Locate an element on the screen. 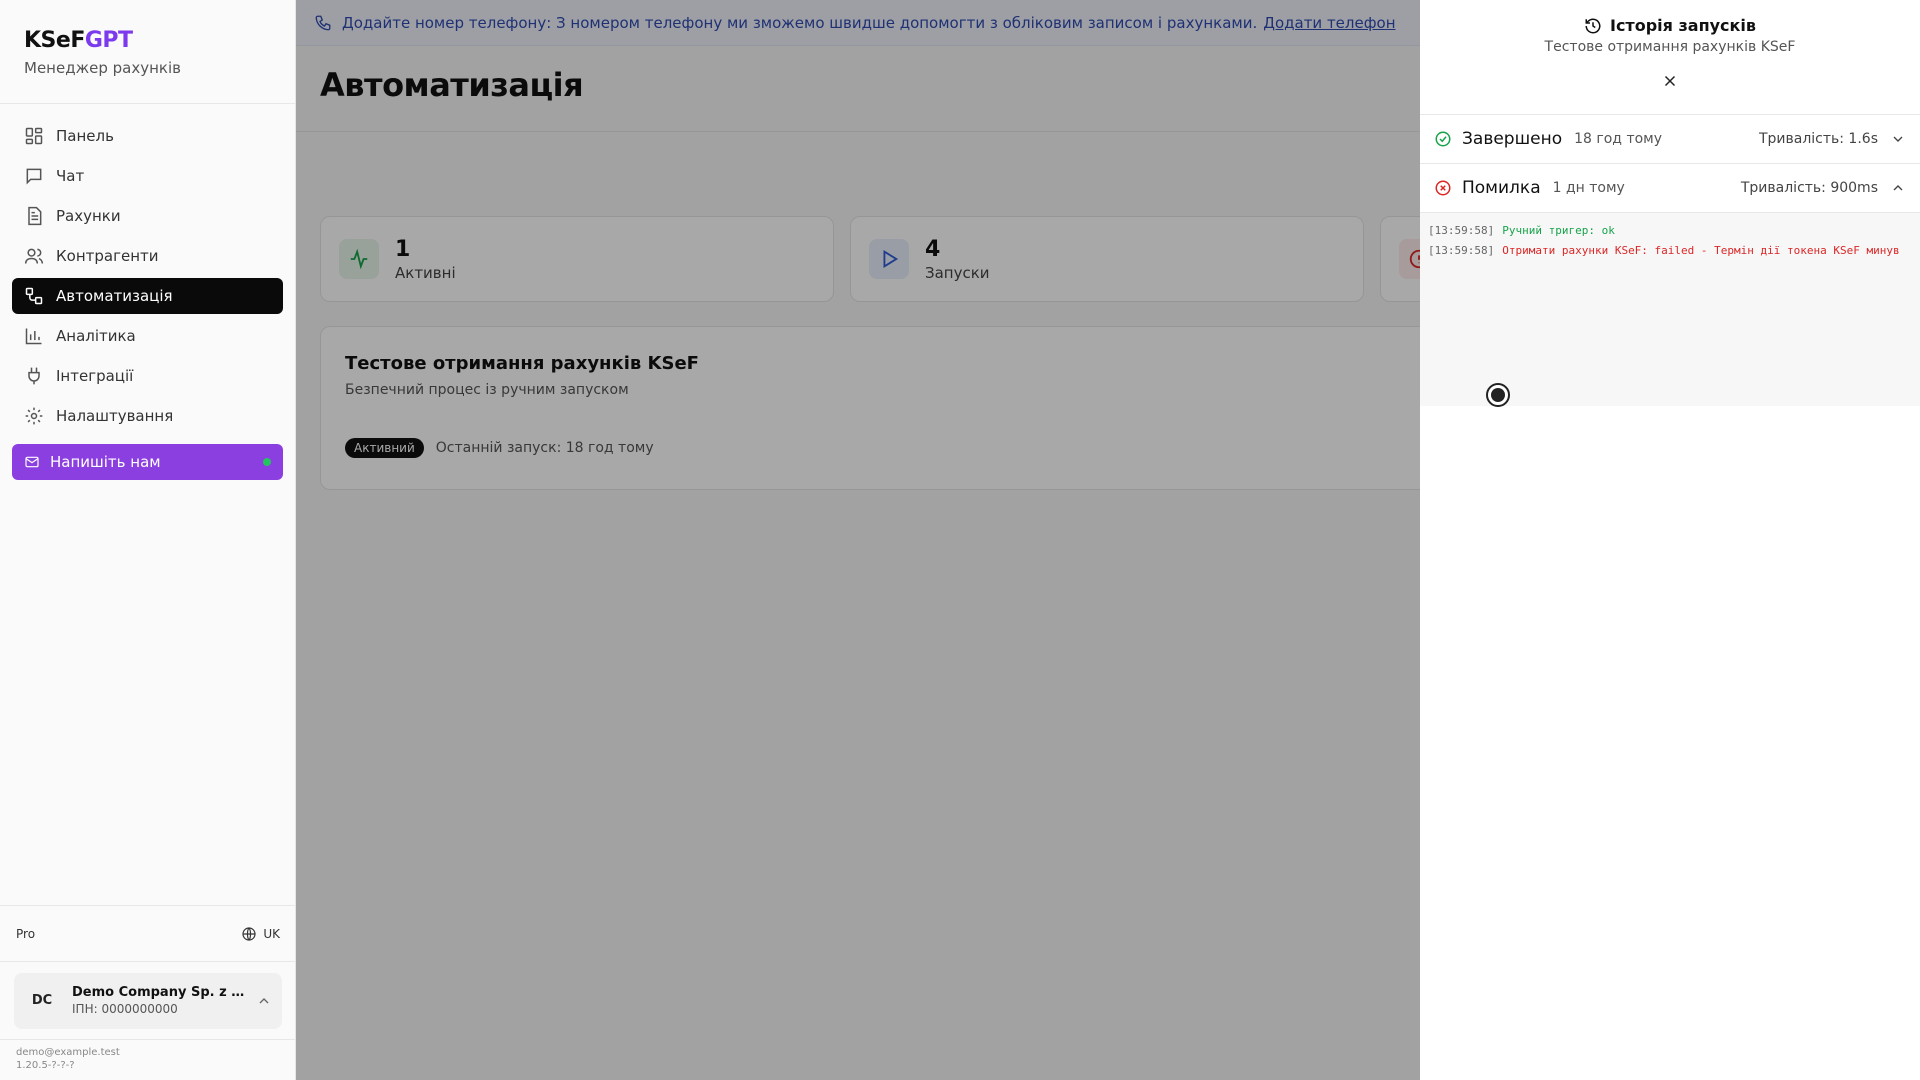 This screenshot has width=1920, height=1080. sidebar-item-label: Контрагенти is located at coordinates (107, 256).